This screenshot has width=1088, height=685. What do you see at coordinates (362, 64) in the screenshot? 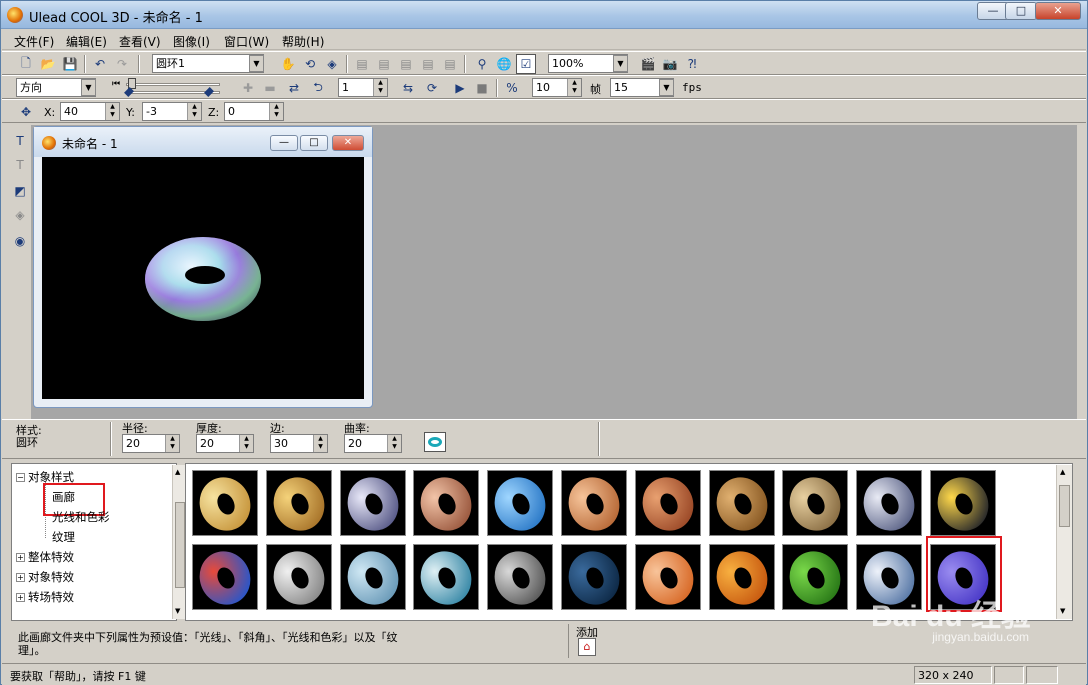
I see `print-icon: ▤` at bounding box center [362, 64].